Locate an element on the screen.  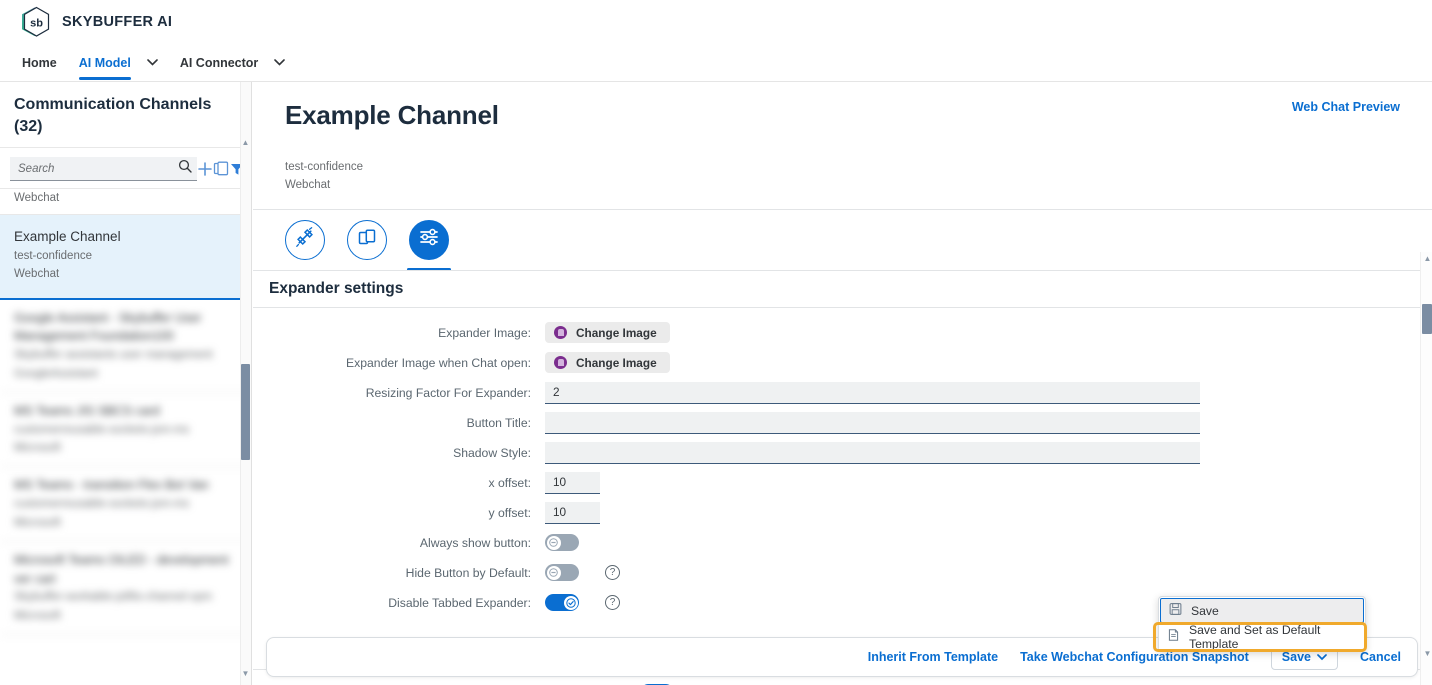
menu-item-save: Save is located at coordinates (1262, 610).